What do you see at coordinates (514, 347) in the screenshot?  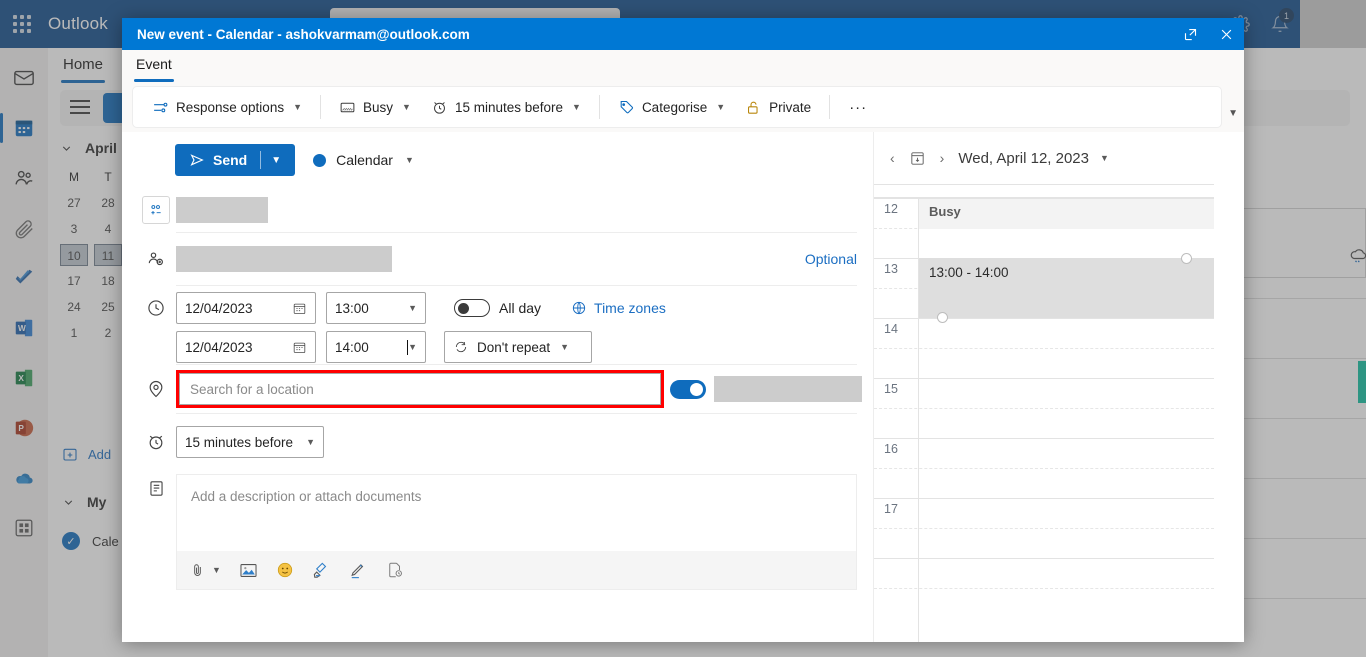 I see `repeat-label: Don't repeat` at bounding box center [514, 347].